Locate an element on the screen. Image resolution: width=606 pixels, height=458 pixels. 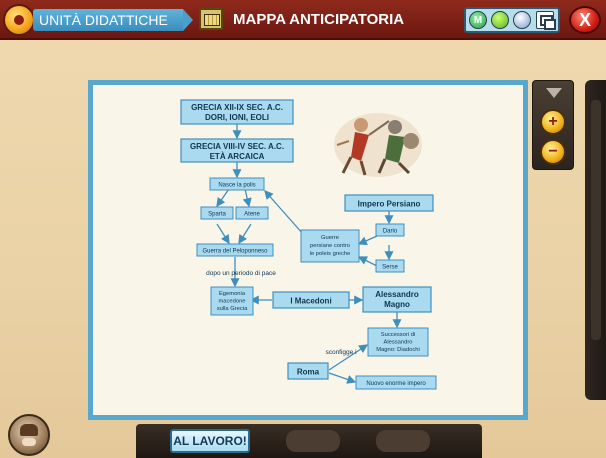
node-atene-label: Atene is located at coordinates (252, 215).